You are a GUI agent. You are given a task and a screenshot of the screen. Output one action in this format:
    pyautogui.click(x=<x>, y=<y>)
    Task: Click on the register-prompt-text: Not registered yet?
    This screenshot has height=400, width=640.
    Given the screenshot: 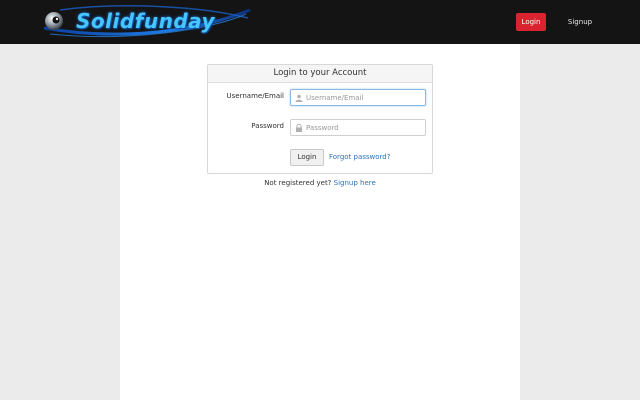 What is the action you would take?
    pyautogui.click(x=298, y=183)
    